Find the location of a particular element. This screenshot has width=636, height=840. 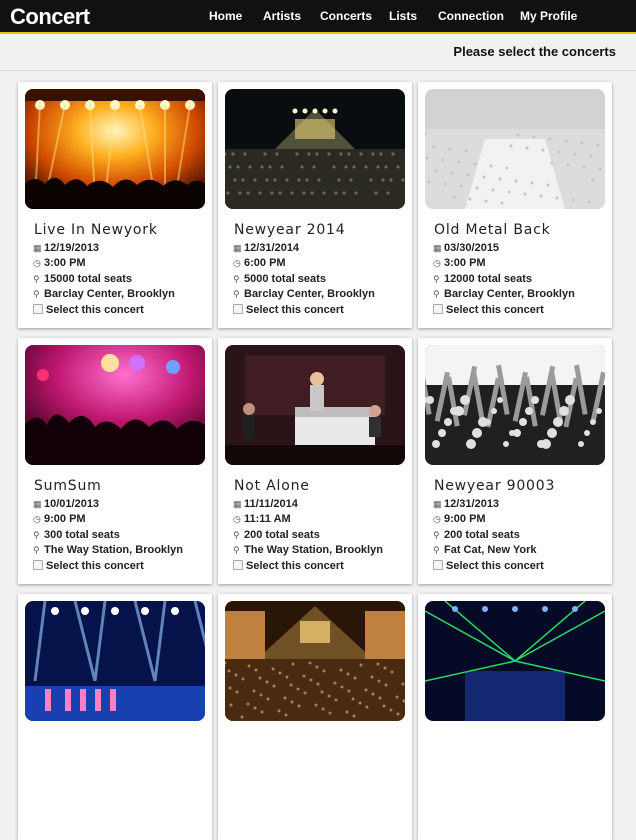

faded-arena-image is located at coordinates (515, 149).